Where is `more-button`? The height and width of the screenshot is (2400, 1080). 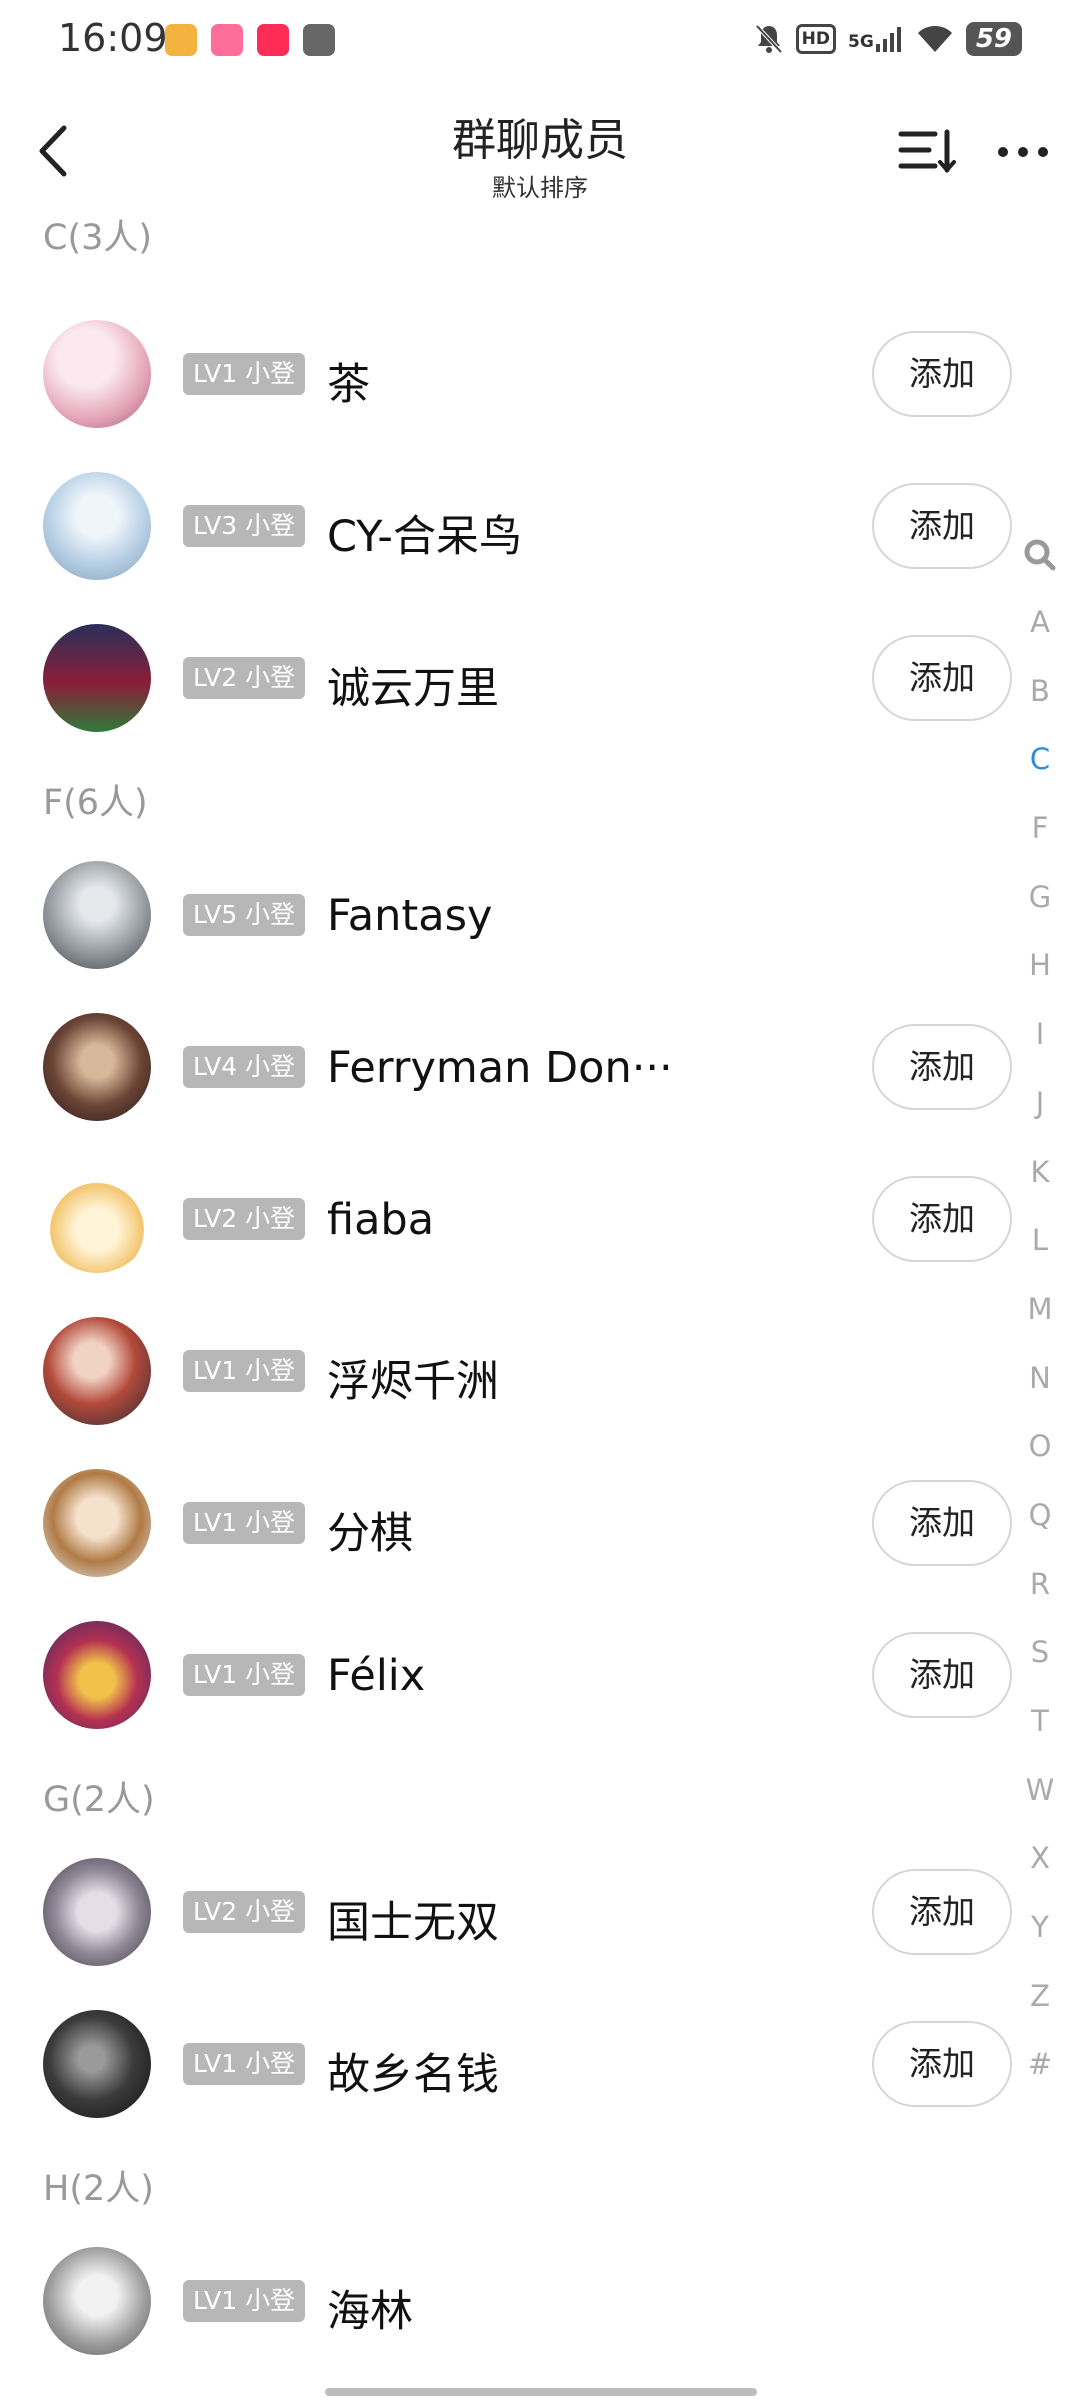
more-button is located at coordinates (1025, 152).